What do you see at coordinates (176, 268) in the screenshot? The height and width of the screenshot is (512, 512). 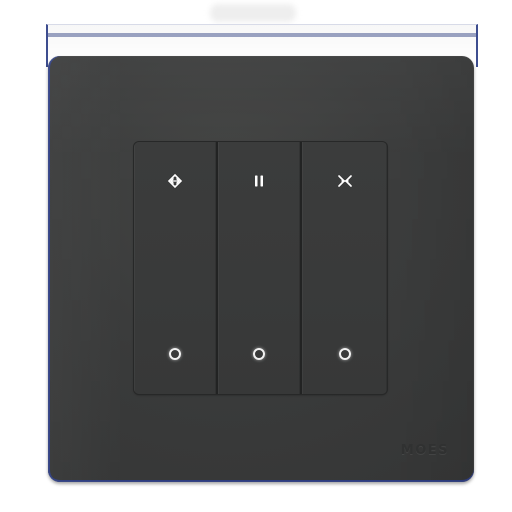 I see `open-key` at bounding box center [176, 268].